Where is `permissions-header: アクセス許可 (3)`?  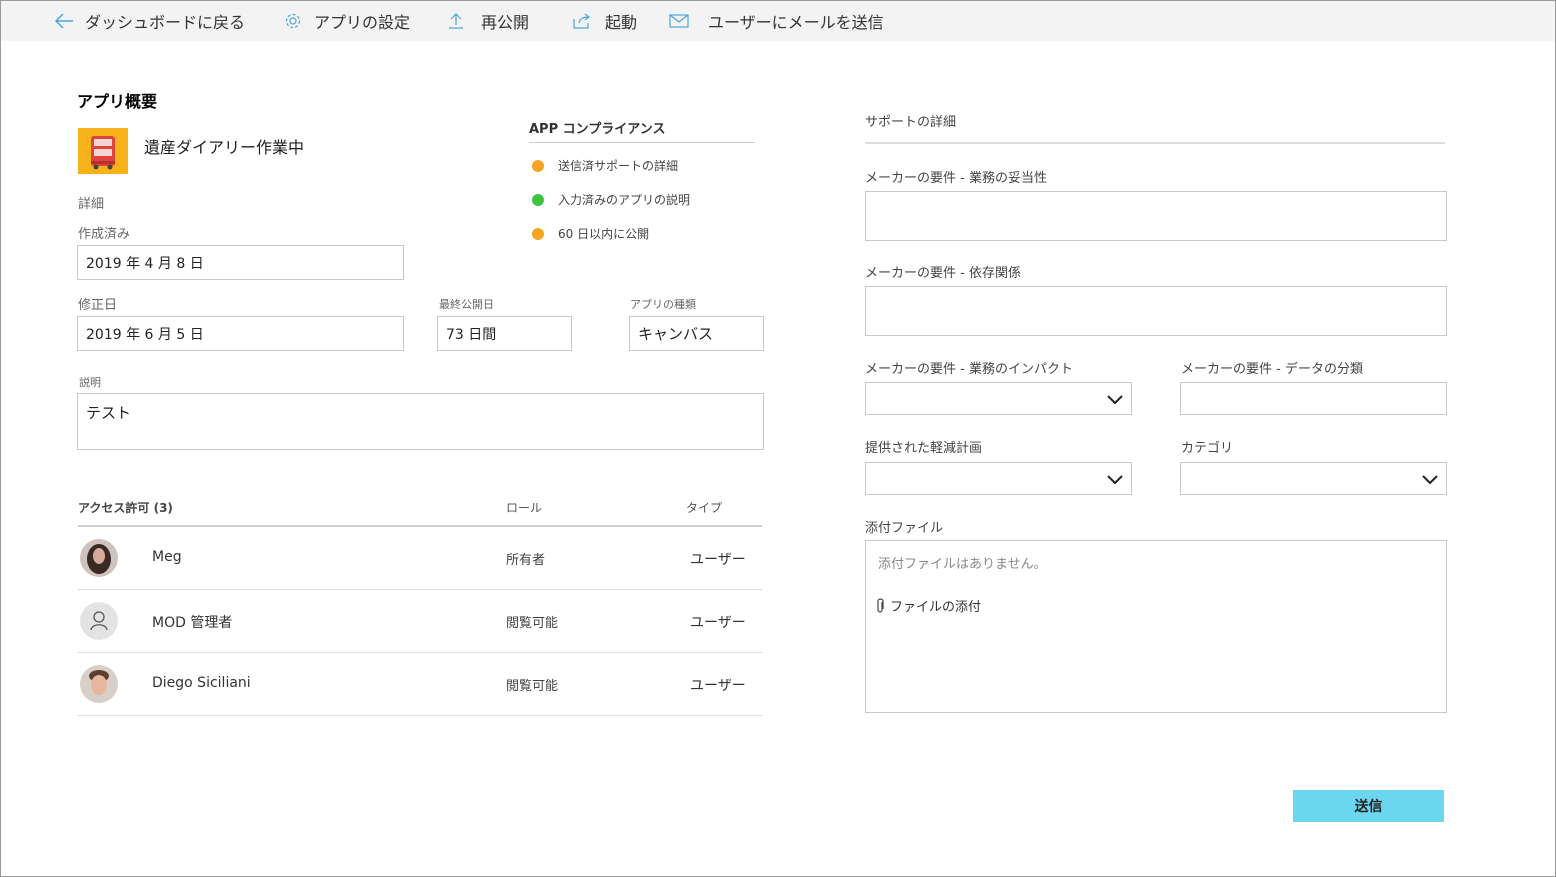 permissions-header: アクセス許可 (3) is located at coordinates (125, 508).